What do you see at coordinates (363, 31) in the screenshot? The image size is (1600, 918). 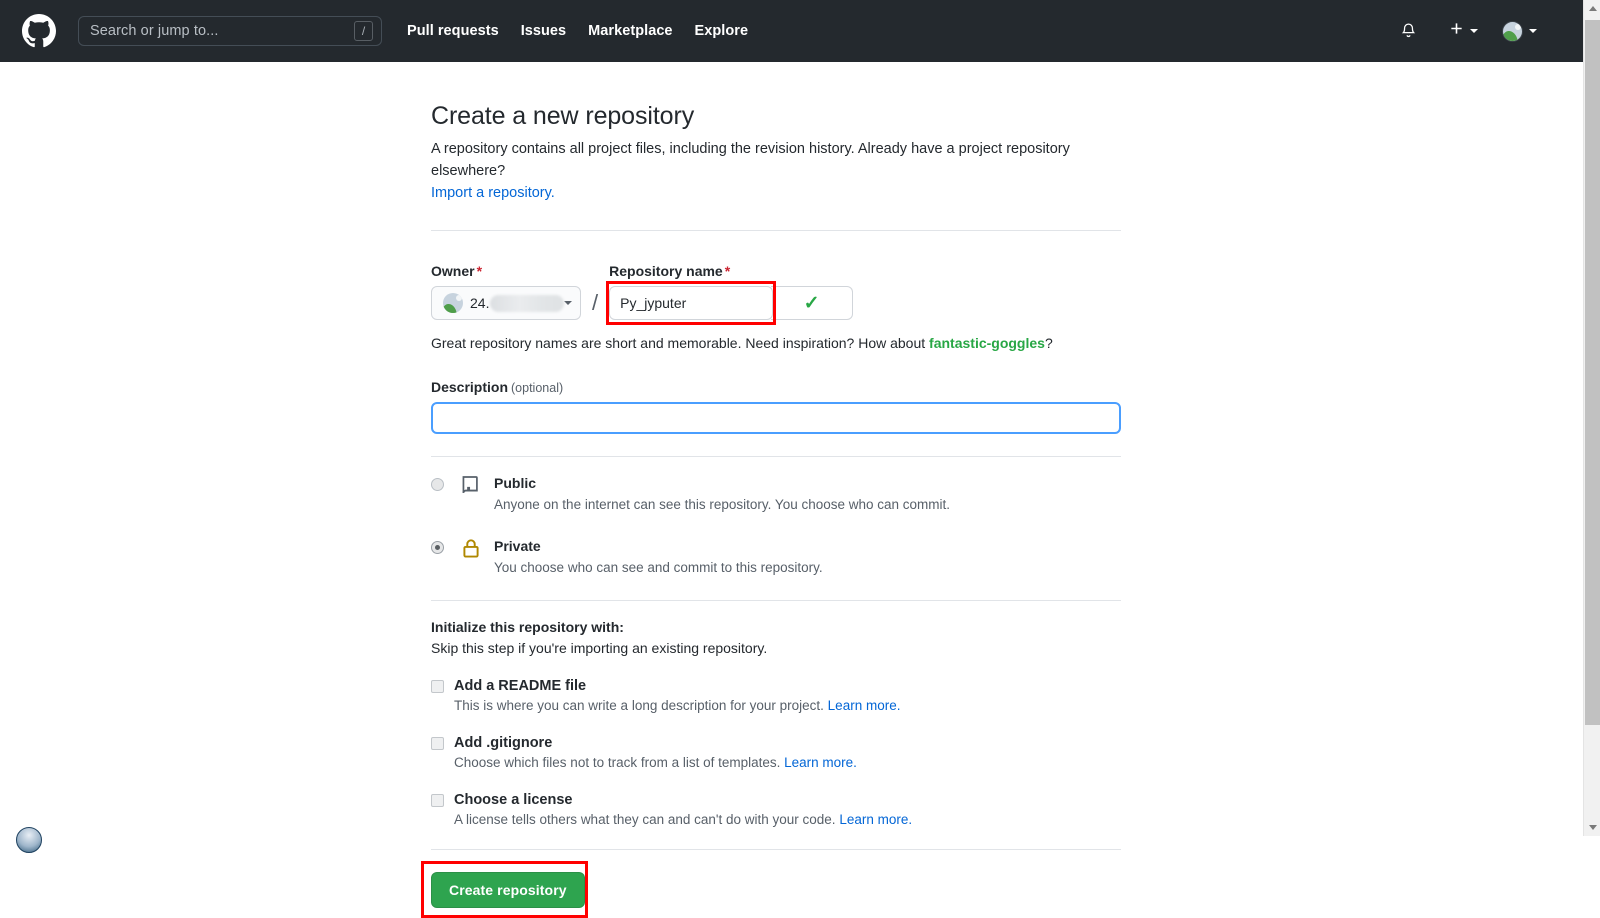 I see `search-shortcut-key: /` at bounding box center [363, 31].